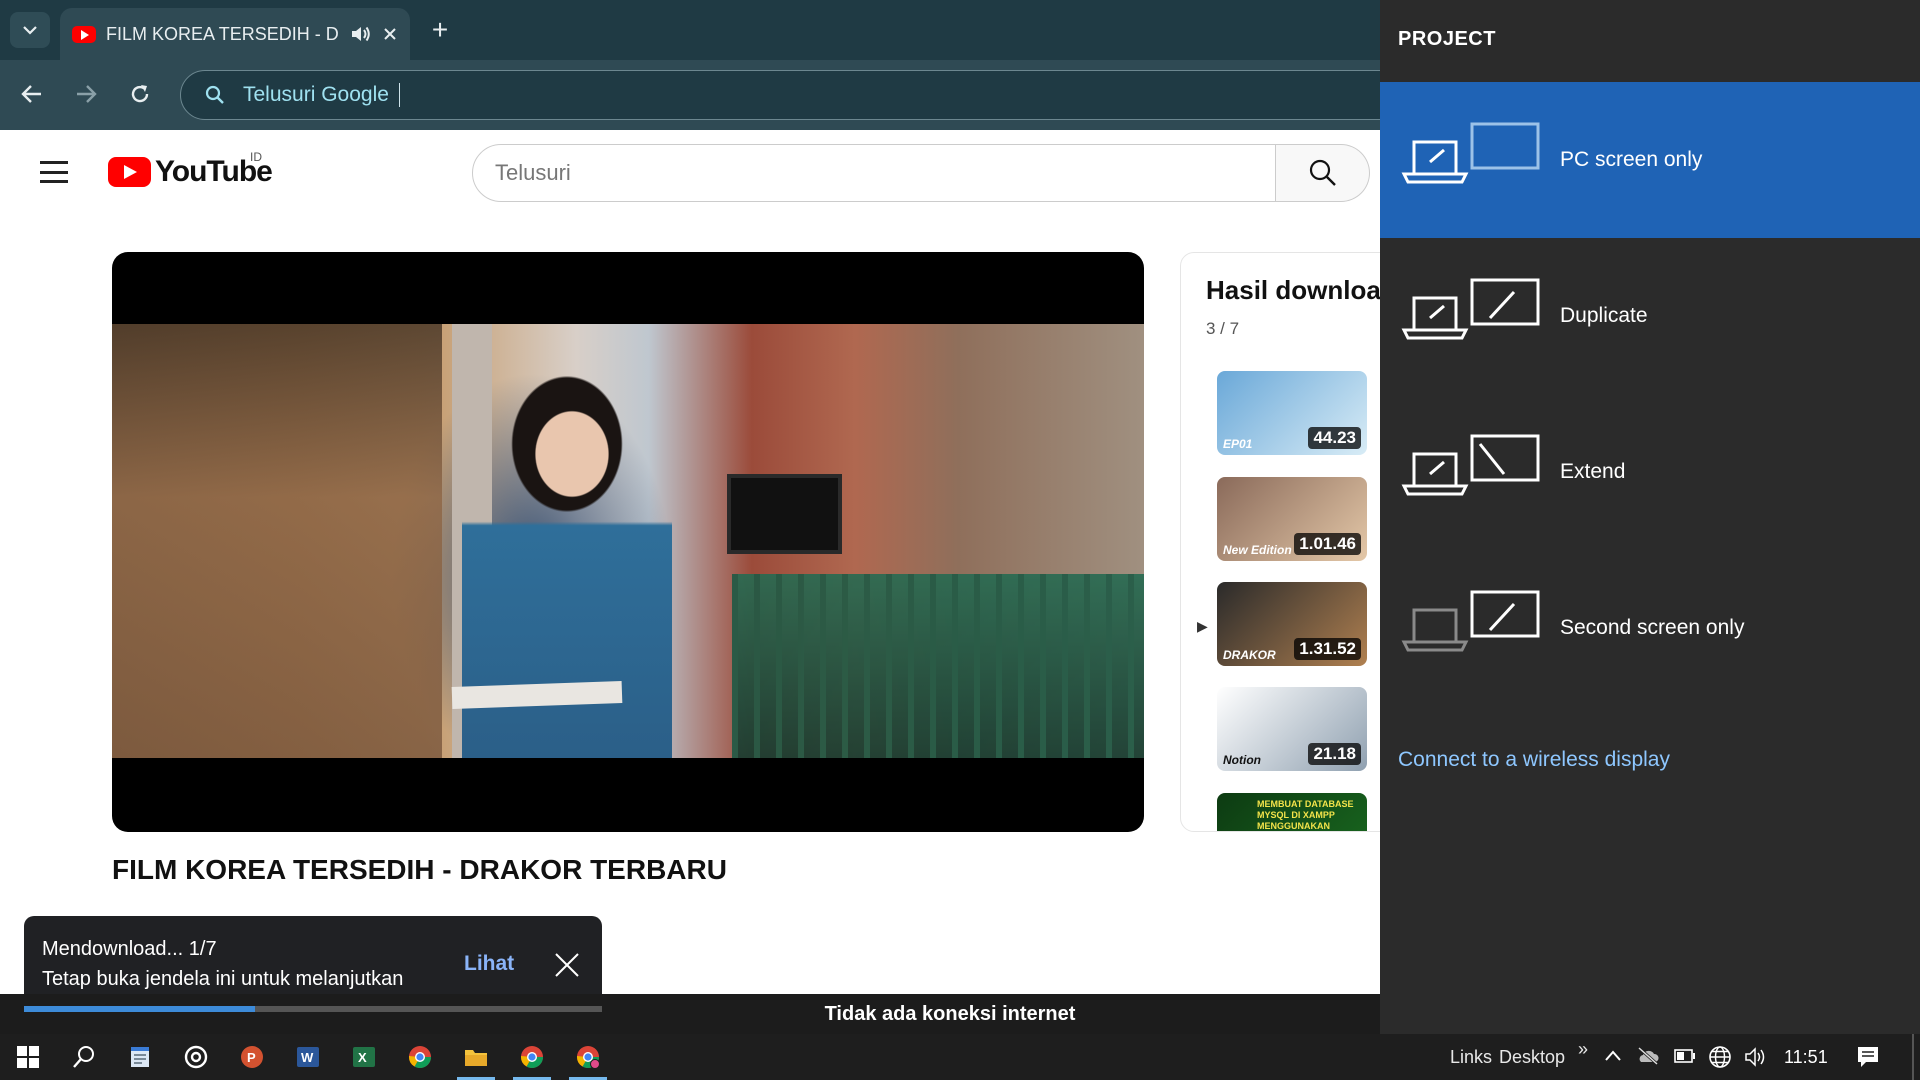  I want to click on connect-wireless-display-link: Connect to a wireless display, so click(1534, 760).